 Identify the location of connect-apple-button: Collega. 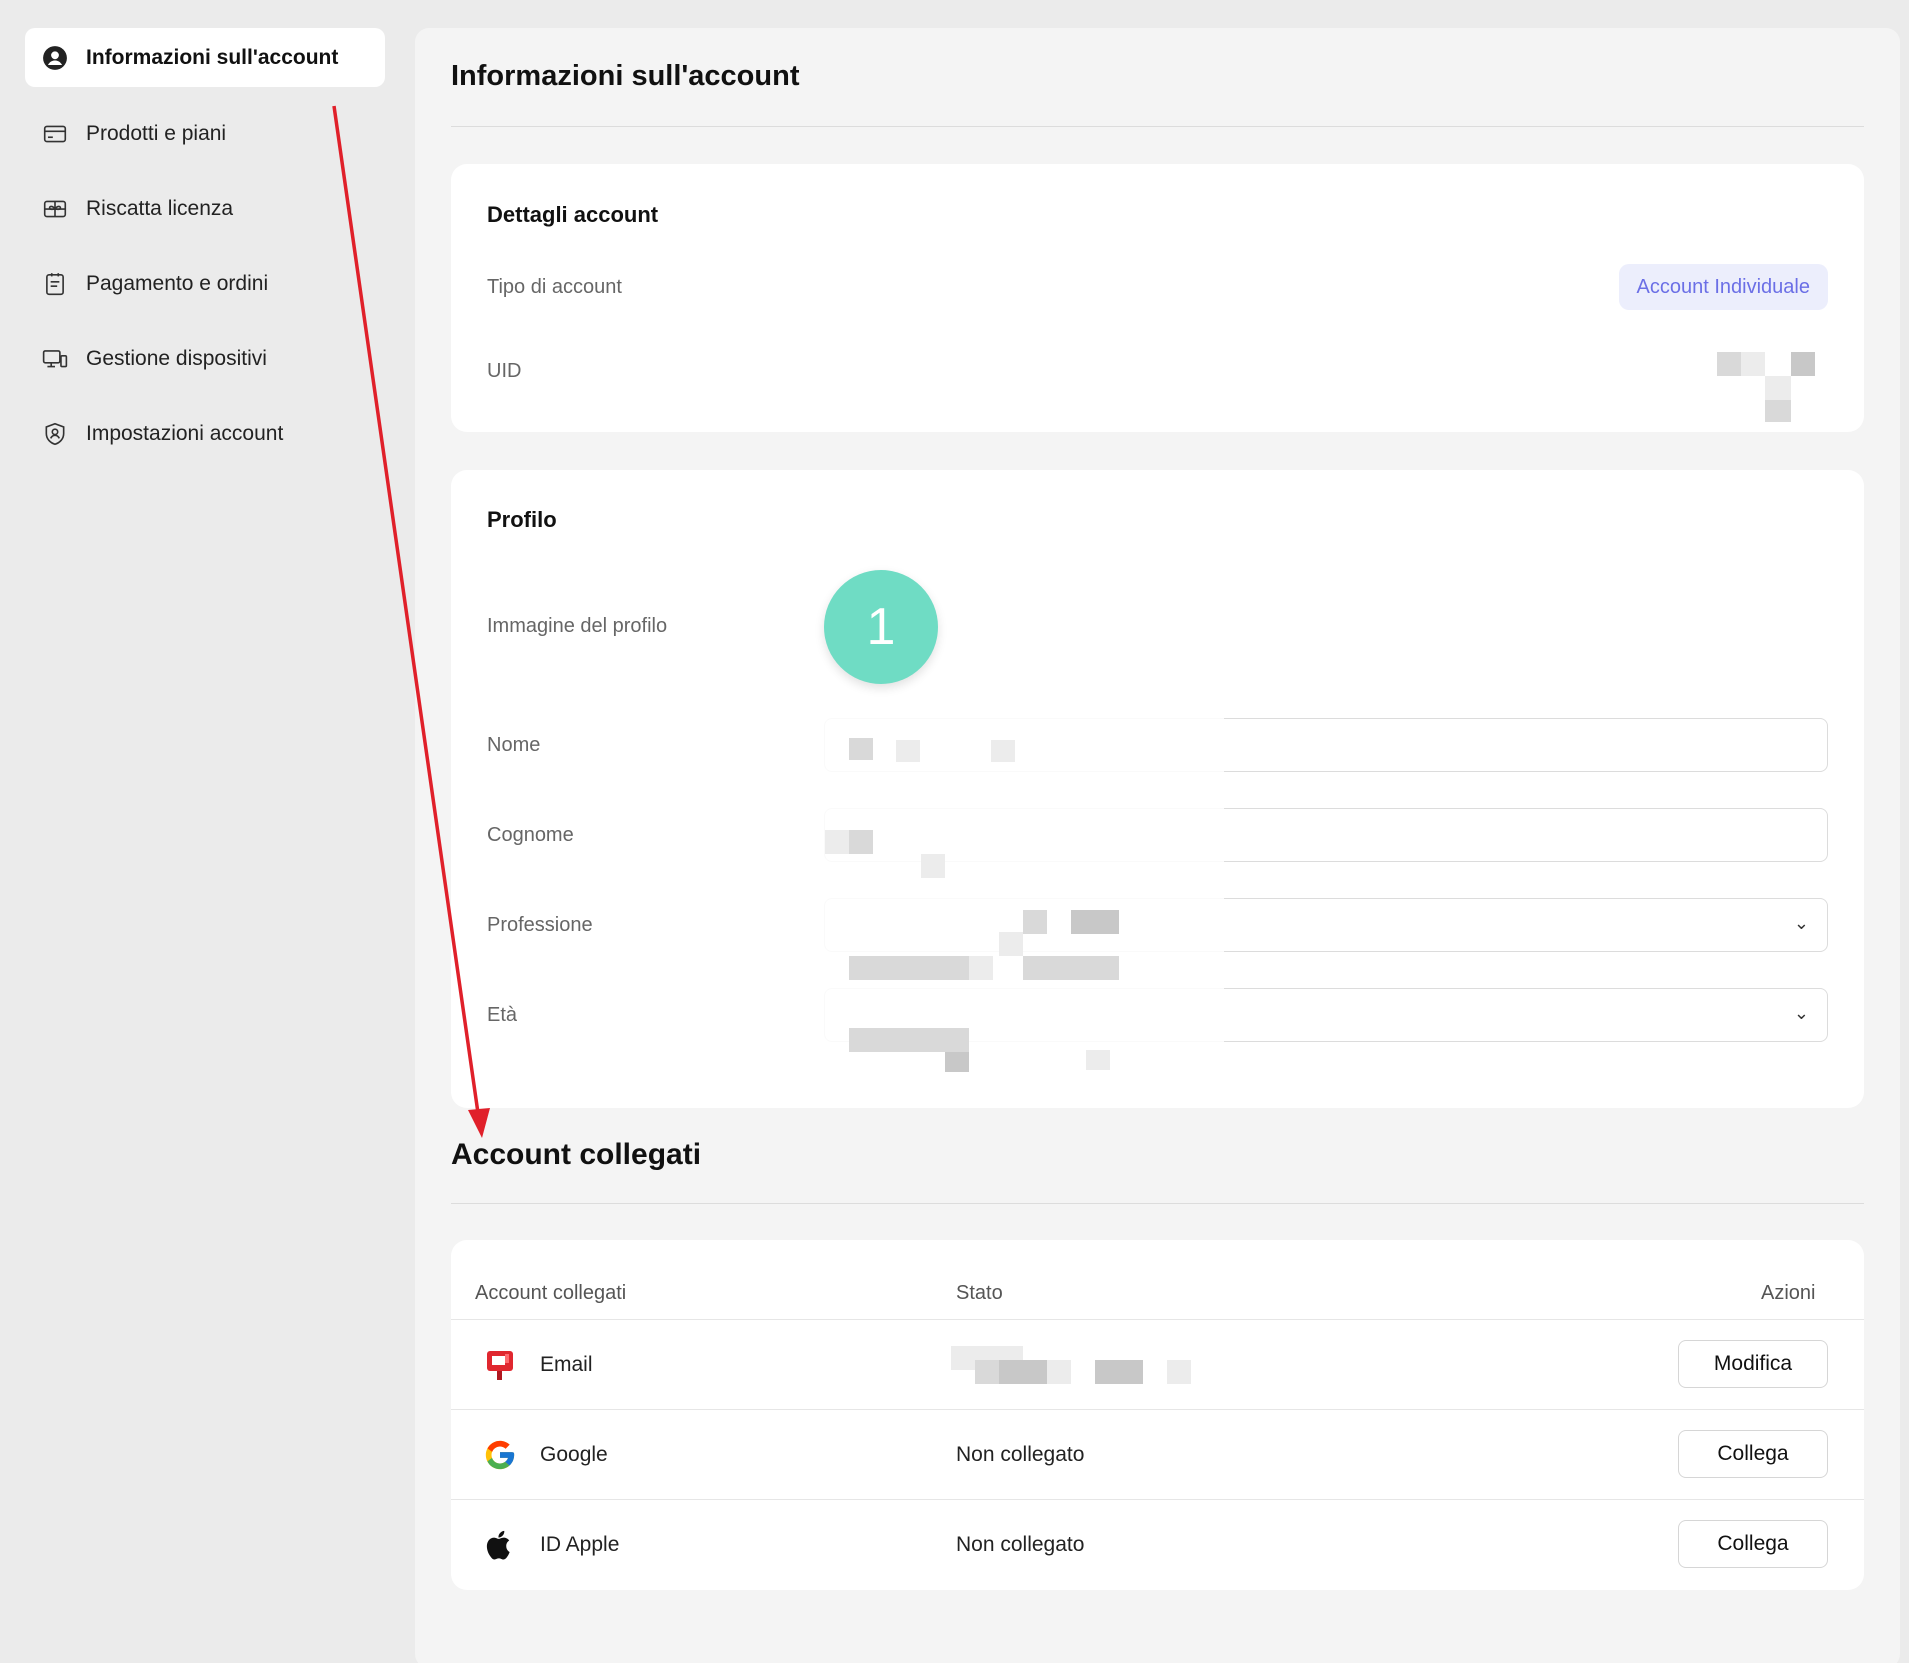
(1753, 1544).